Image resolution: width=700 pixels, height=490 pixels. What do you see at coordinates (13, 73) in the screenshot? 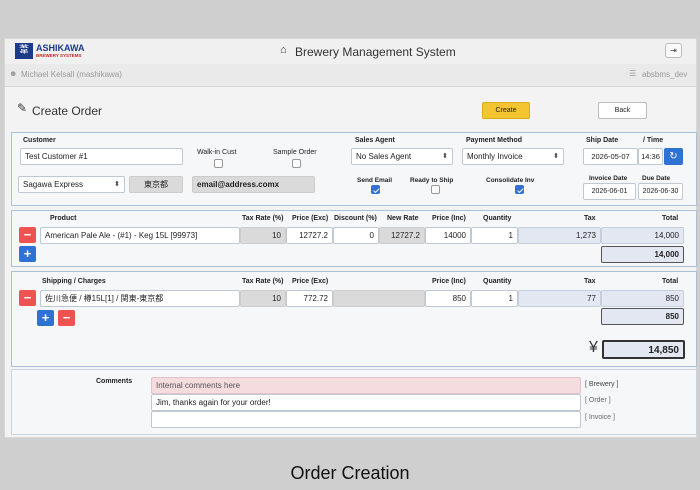
I see `user-icon: ☻` at bounding box center [13, 73].